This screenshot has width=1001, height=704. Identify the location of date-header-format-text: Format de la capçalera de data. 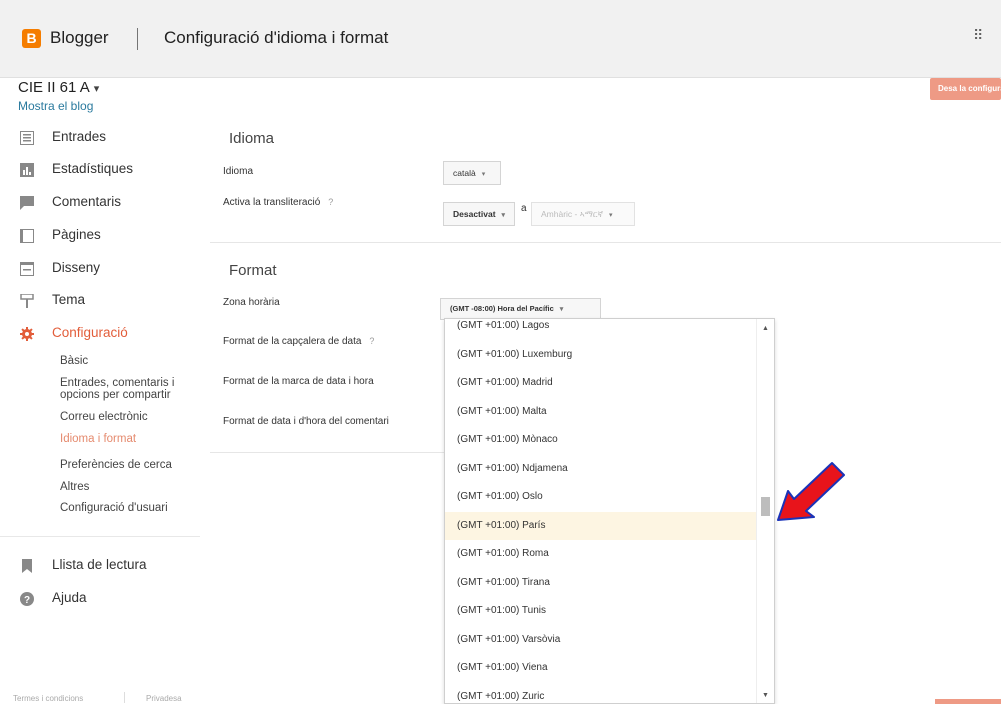
(292, 341).